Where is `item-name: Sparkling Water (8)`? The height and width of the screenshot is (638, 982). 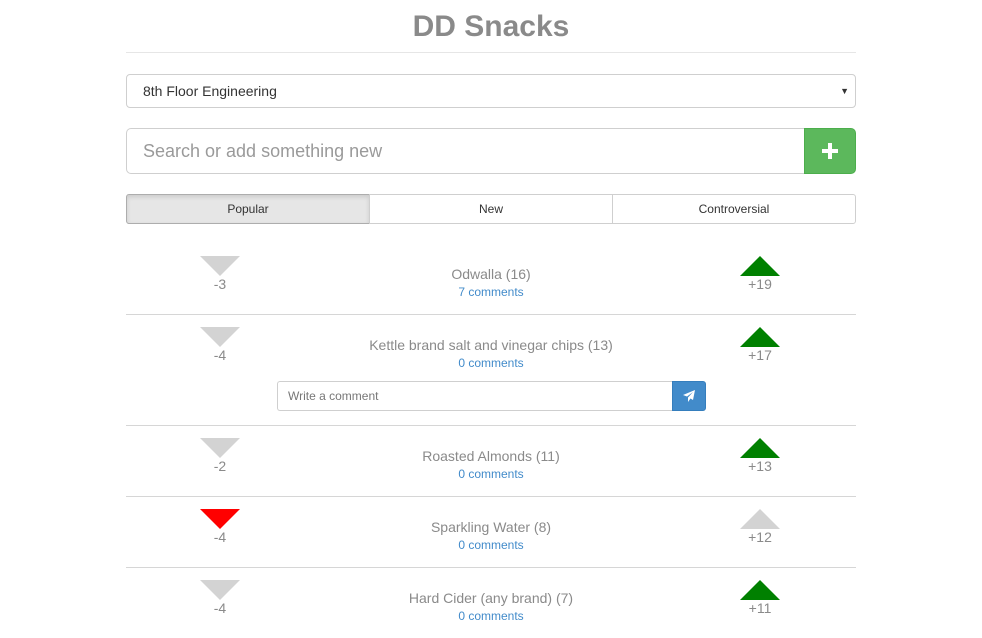 item-name: Sparkling Water (8) is located at coordinates (491, 527).